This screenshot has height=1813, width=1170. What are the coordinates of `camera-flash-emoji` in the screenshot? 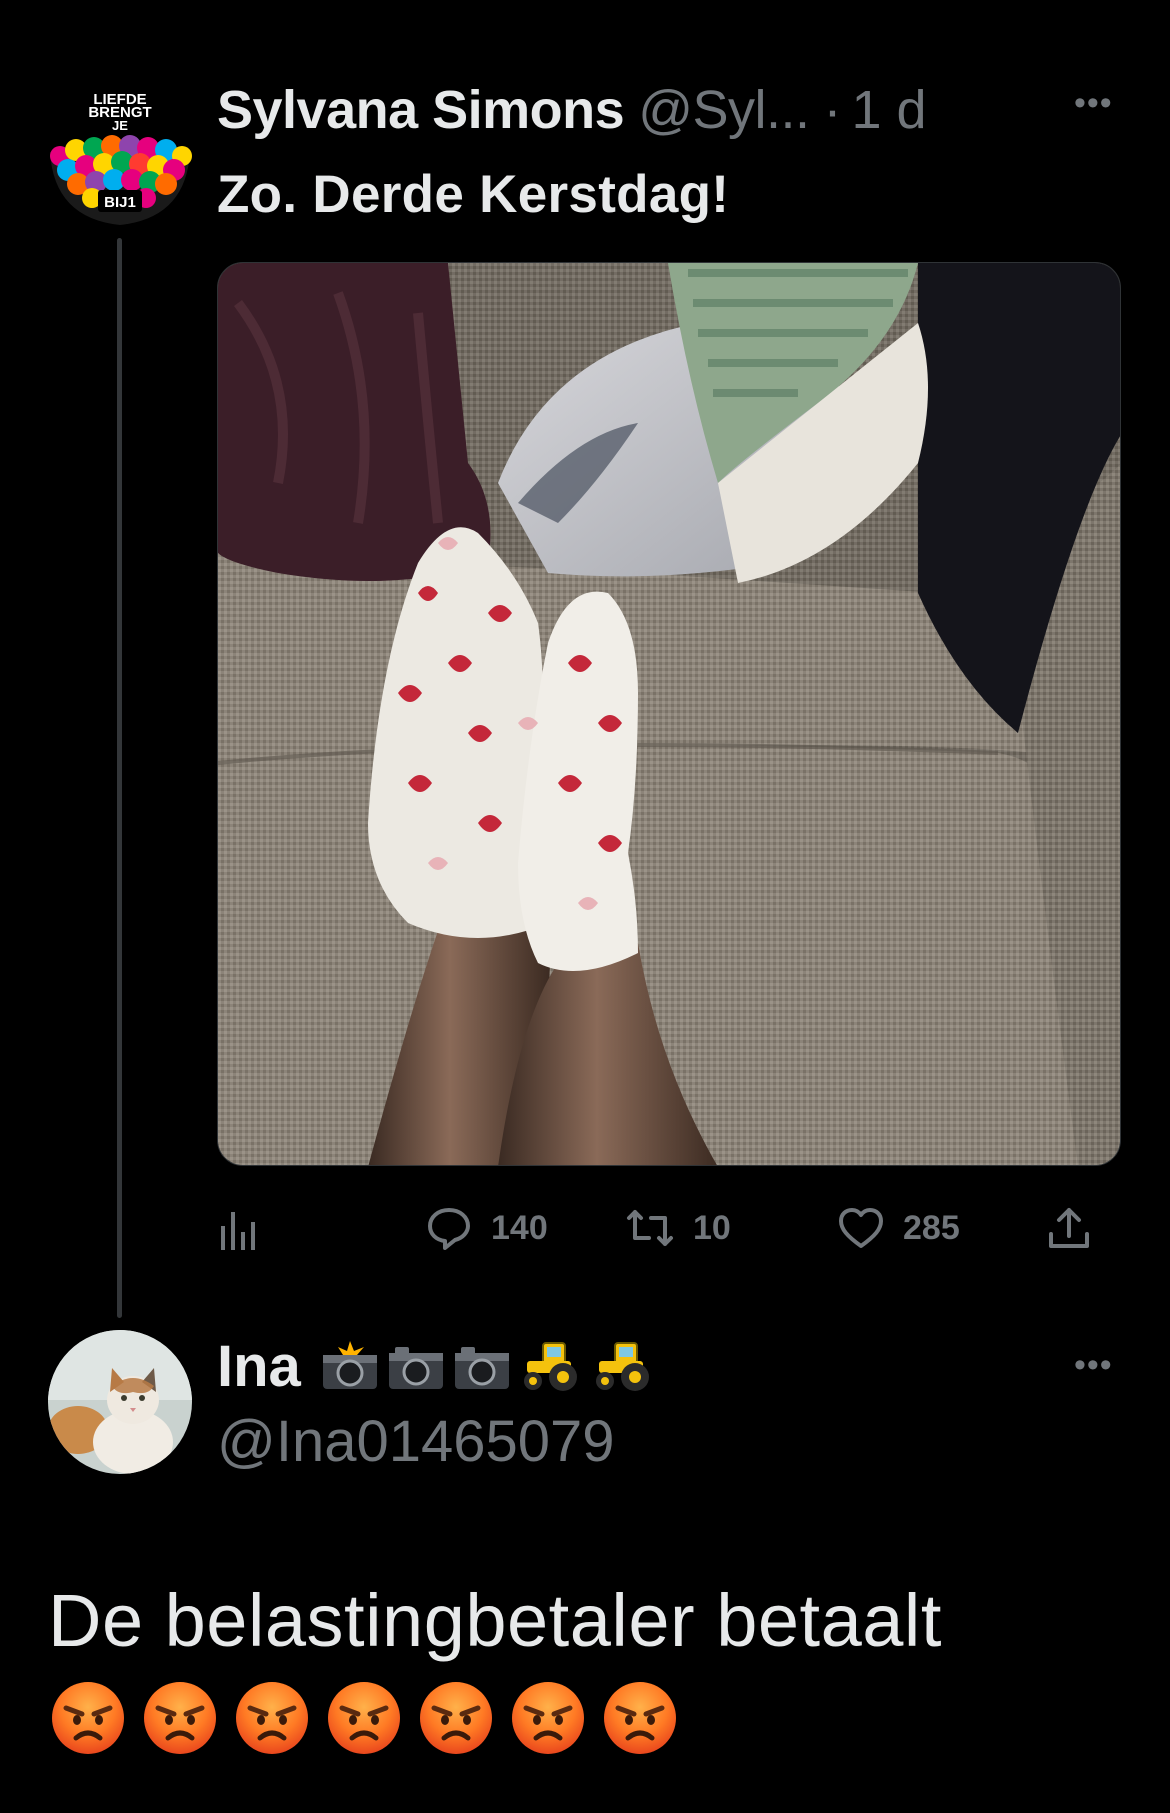 It's located at (349, 1365).